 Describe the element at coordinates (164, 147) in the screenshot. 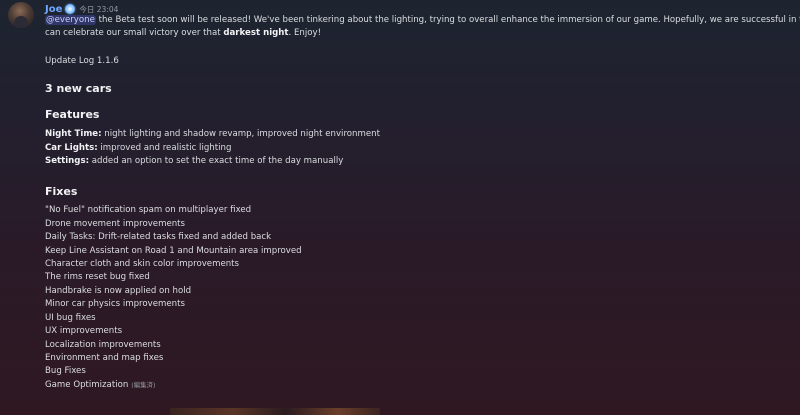

I see `feature-text: improved and realistic lighting` at that location.